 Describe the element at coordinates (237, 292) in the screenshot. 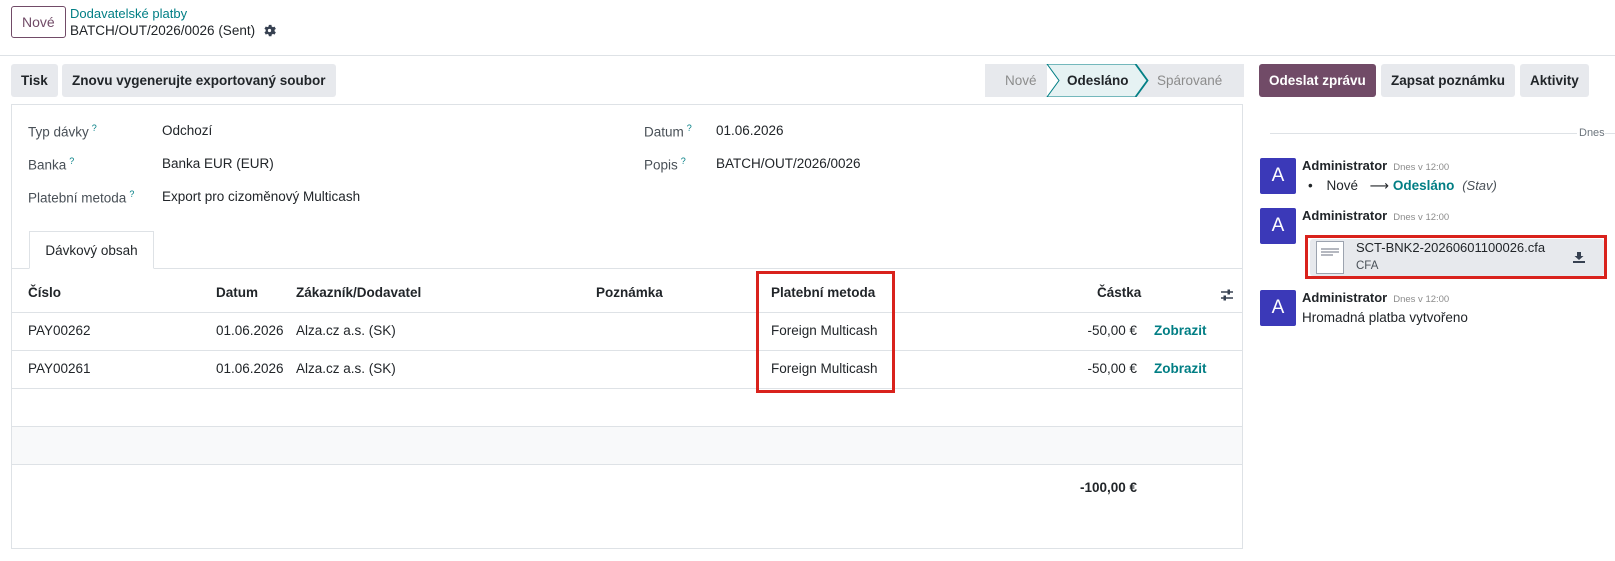

I see `col-date: Datum` at that location.